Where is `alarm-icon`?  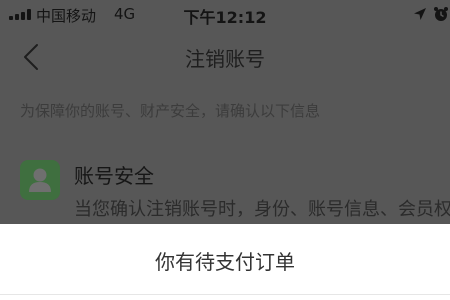 alarm-icon is located at coordinates (441, 14).